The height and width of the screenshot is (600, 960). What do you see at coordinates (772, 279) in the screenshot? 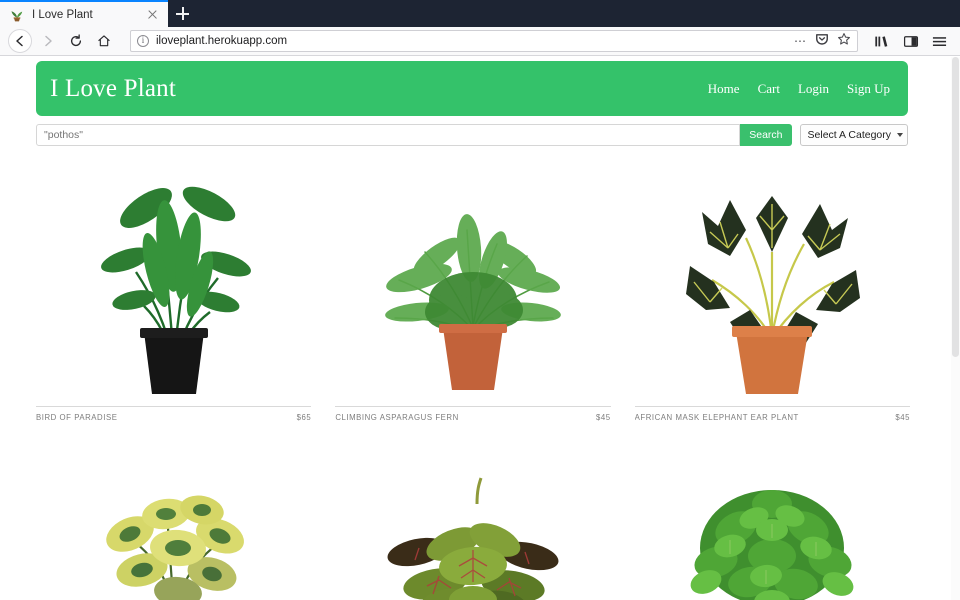
I see `african-mask-elephant-ear-plant-image` at bounding box center [772, 279].